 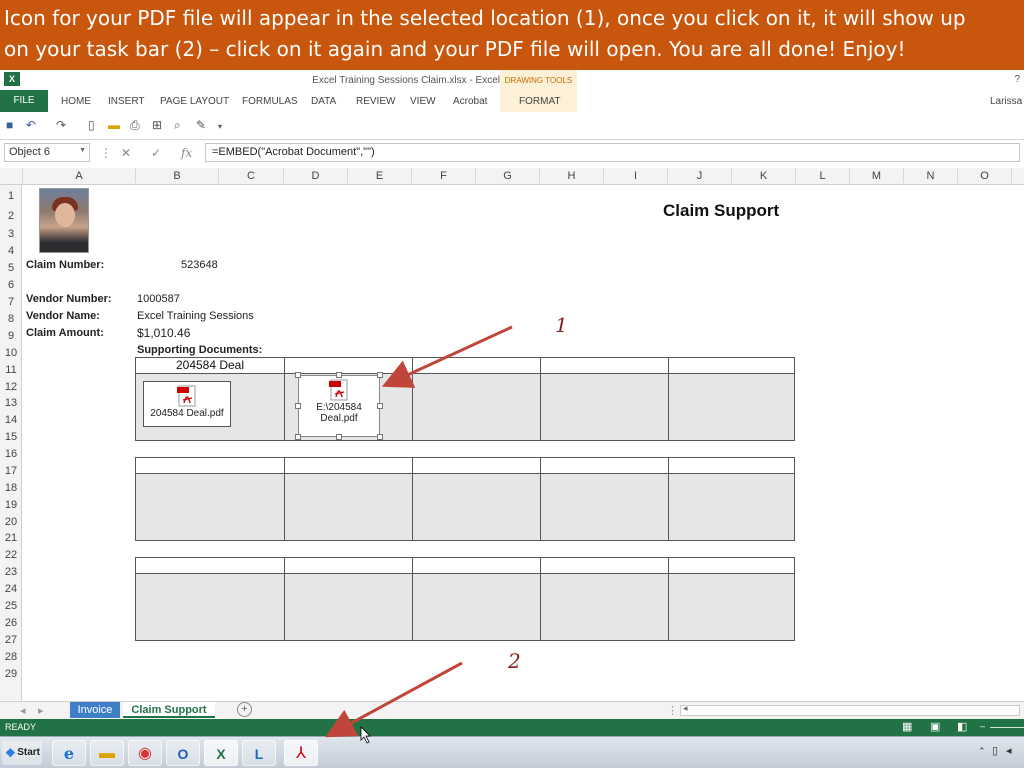 What do you see at coordinates (64, 220) in the screenshot?
I see `profile-photo` at bounding box center [64, 220].